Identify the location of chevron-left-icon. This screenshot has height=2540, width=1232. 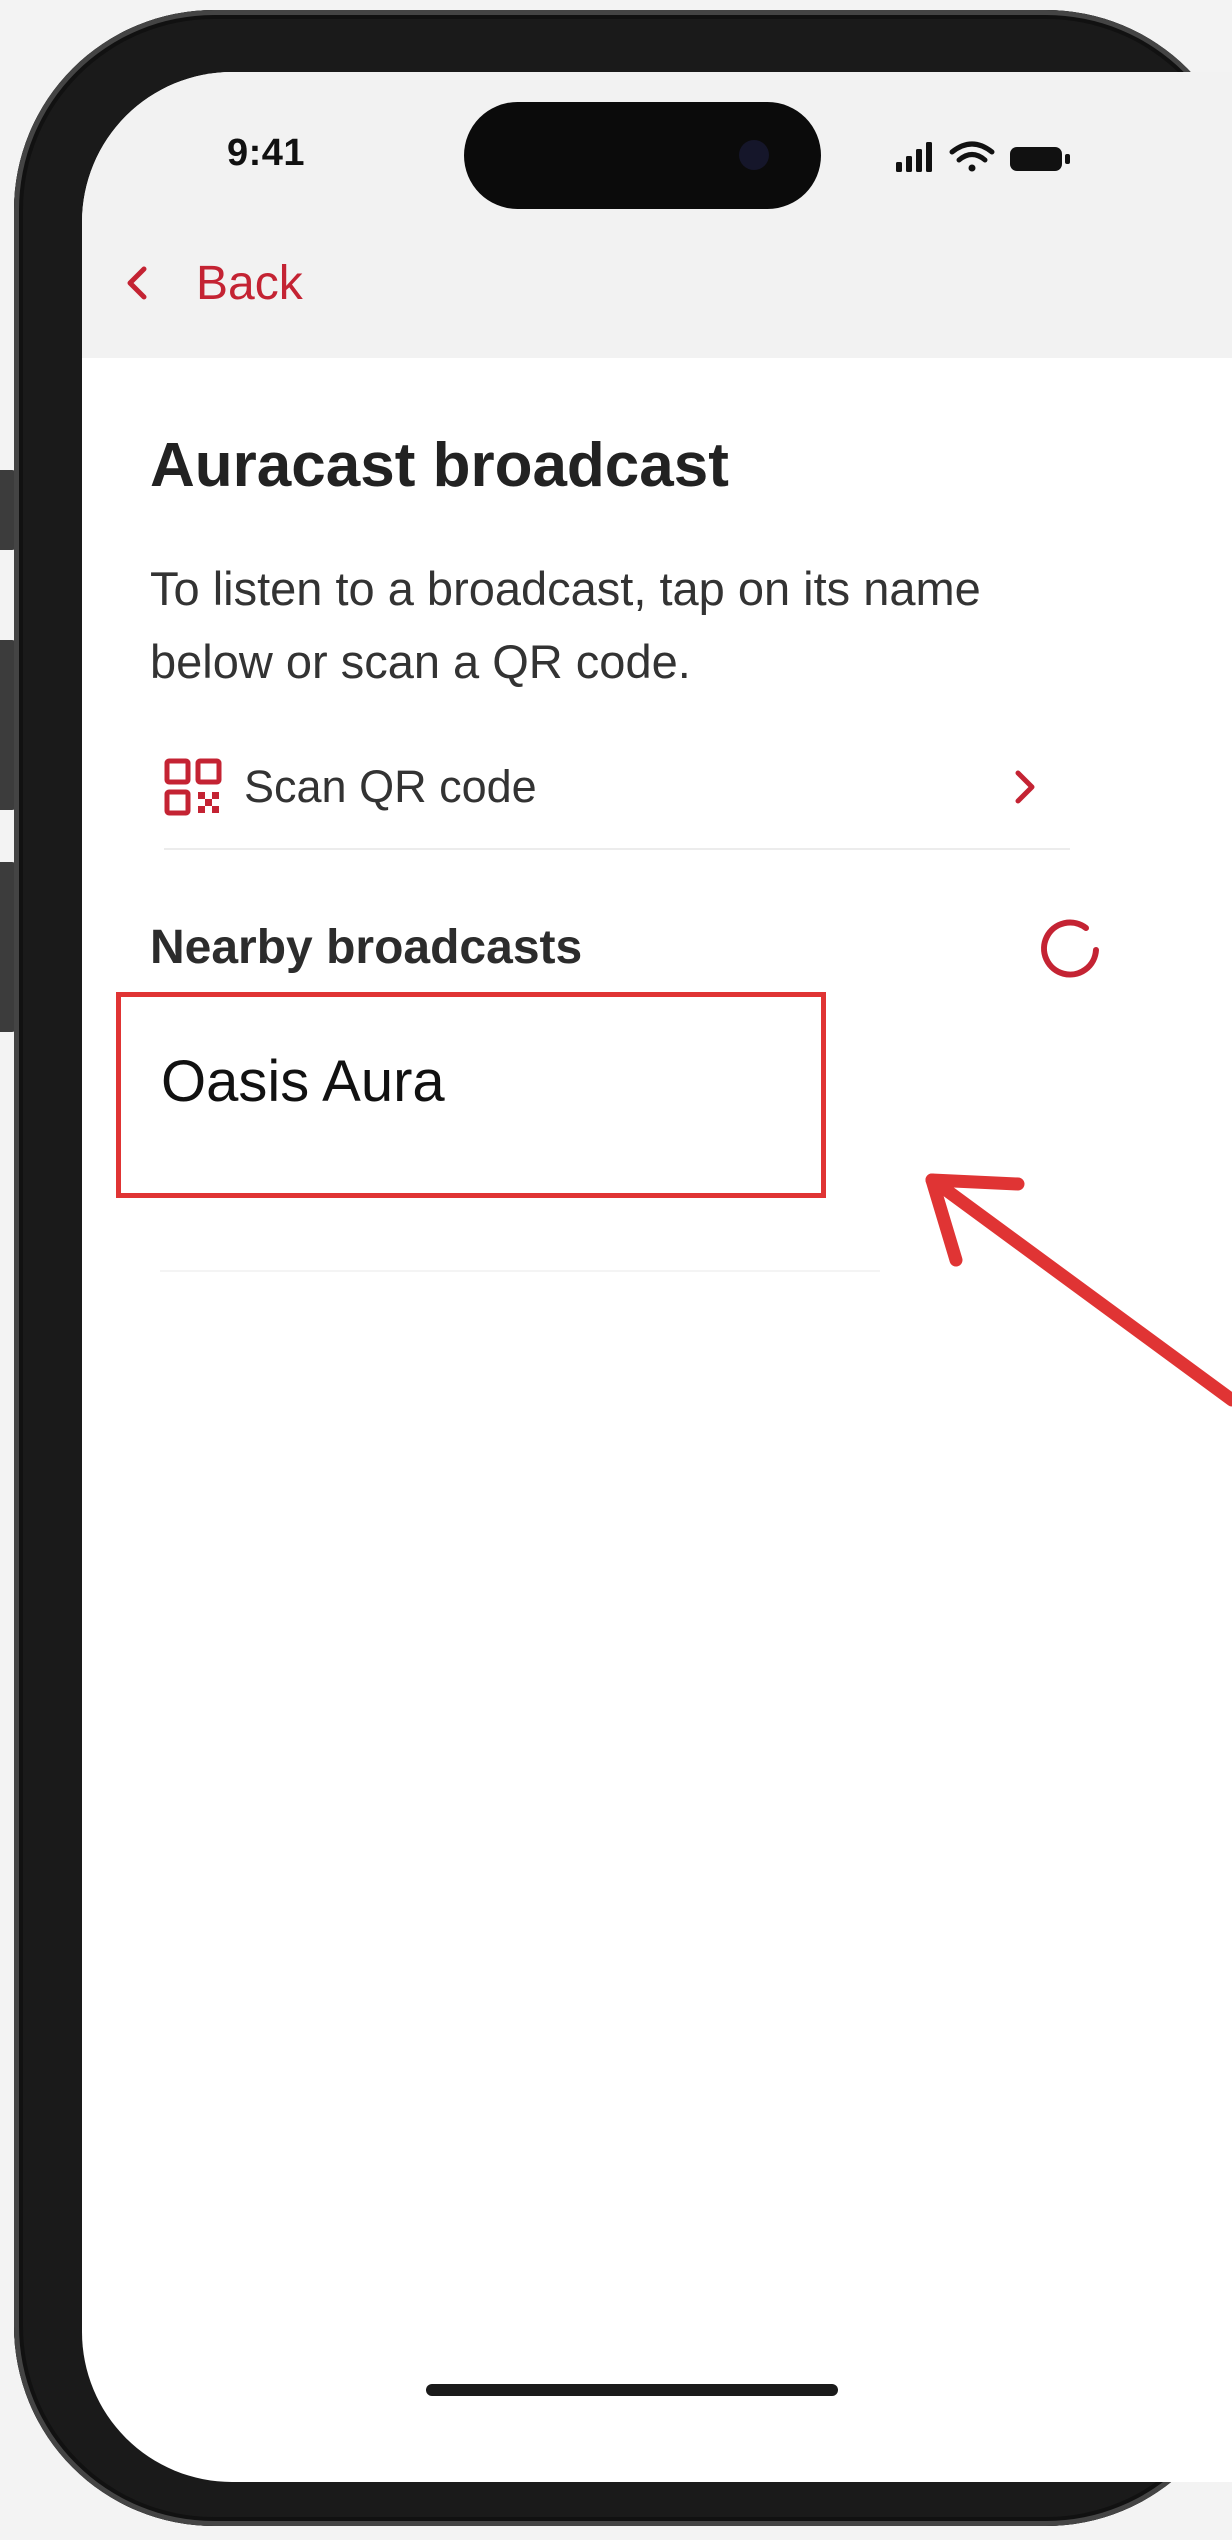
(137, 283).